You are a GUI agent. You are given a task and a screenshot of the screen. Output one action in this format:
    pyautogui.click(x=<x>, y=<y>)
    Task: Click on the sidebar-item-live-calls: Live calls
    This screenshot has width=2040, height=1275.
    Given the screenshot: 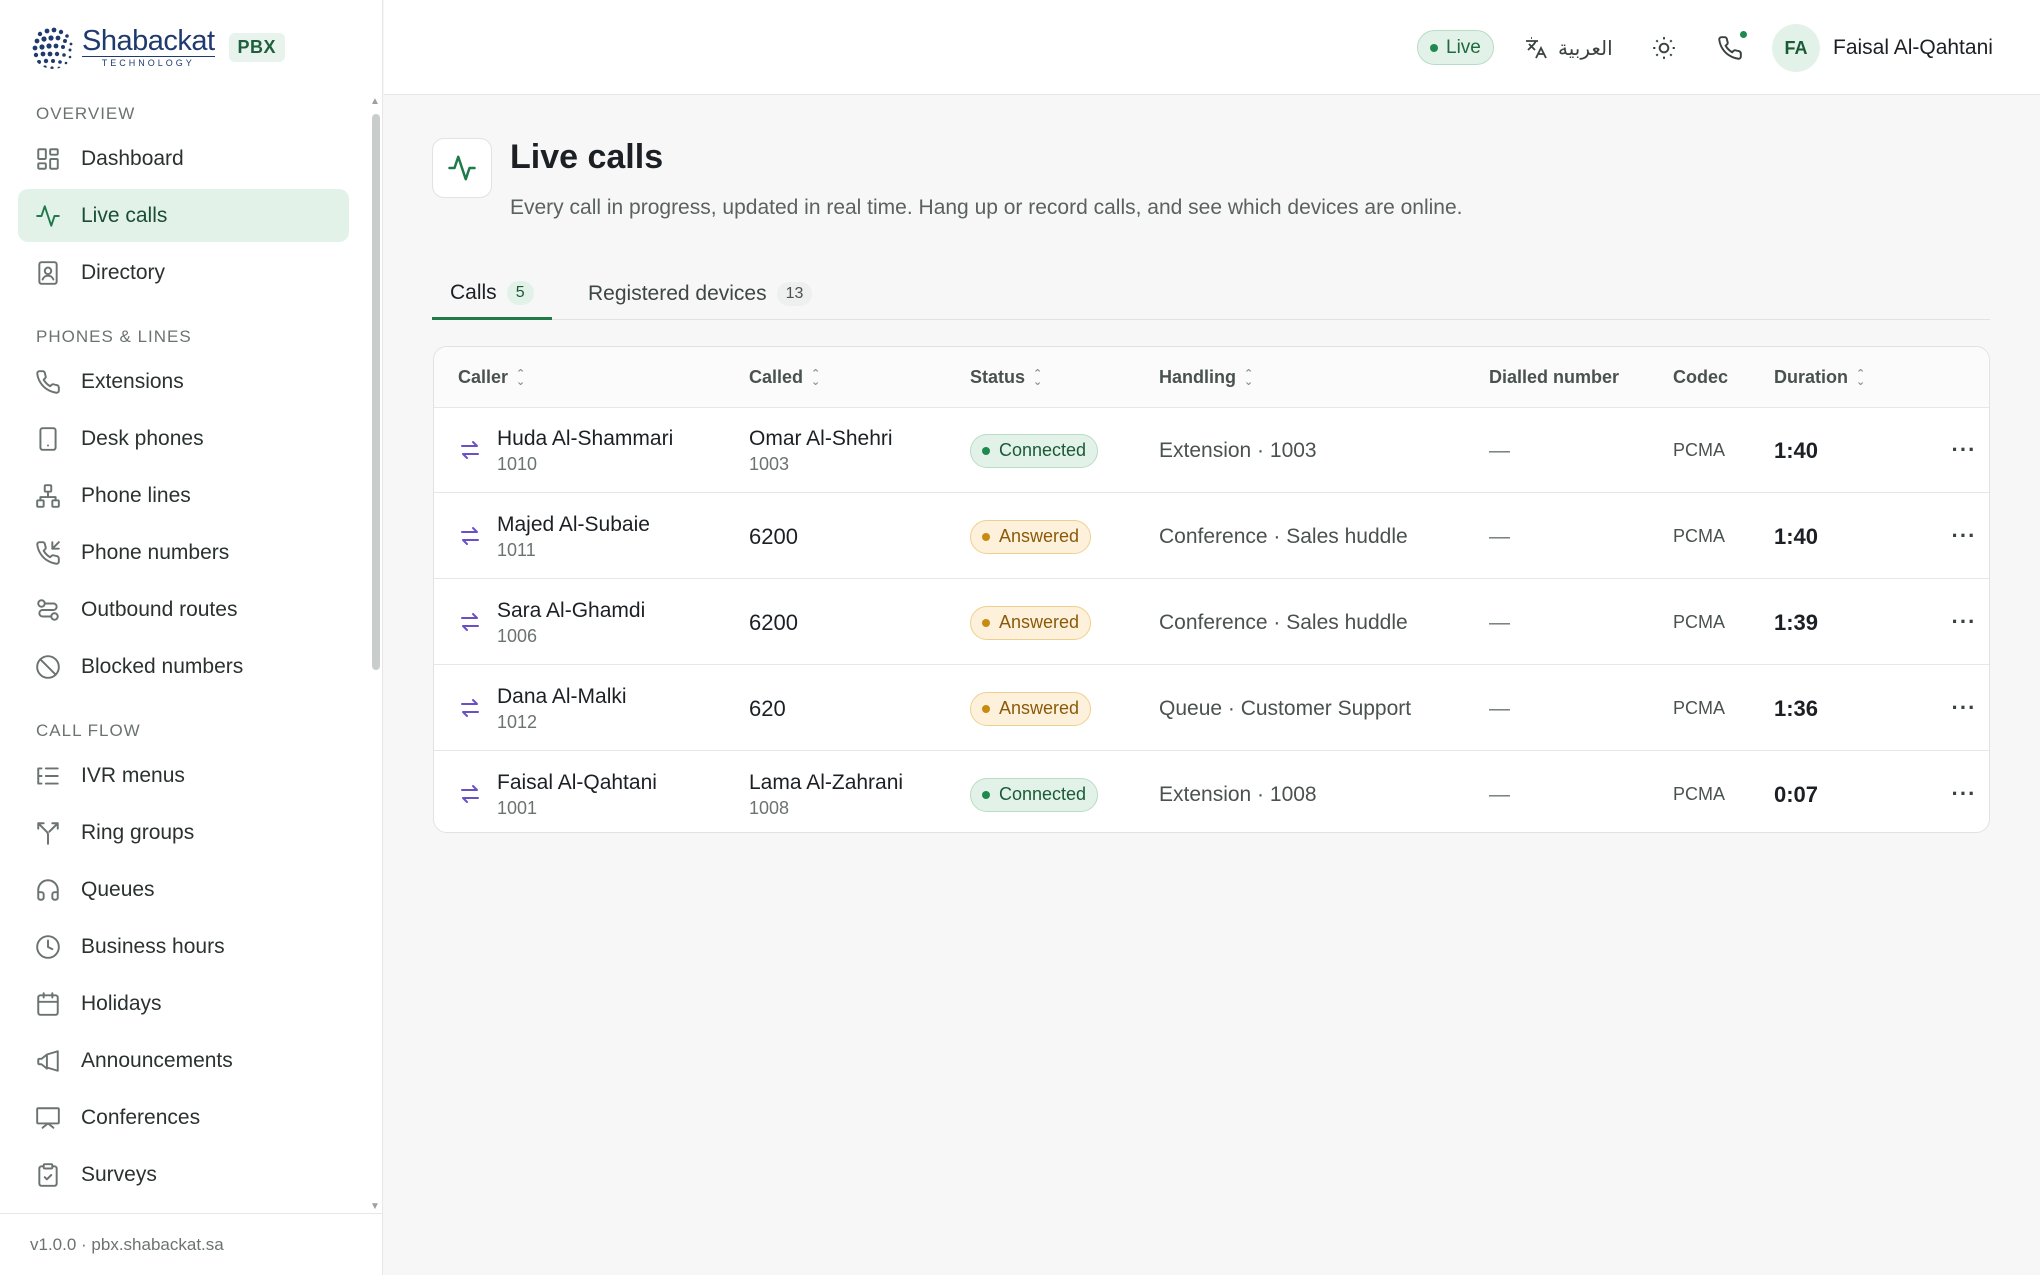 What is the action you would take?
    pyautogui.click(x=183, y=215)
    